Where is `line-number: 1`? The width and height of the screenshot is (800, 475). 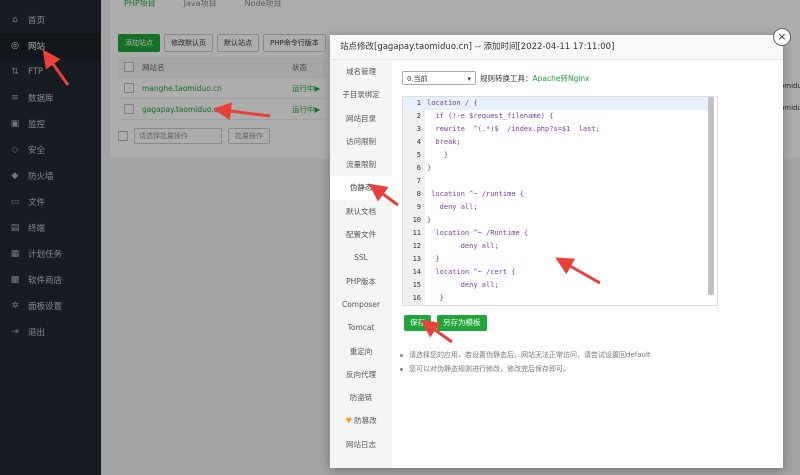
line-number: 1 is located at coordinates (418, 103).